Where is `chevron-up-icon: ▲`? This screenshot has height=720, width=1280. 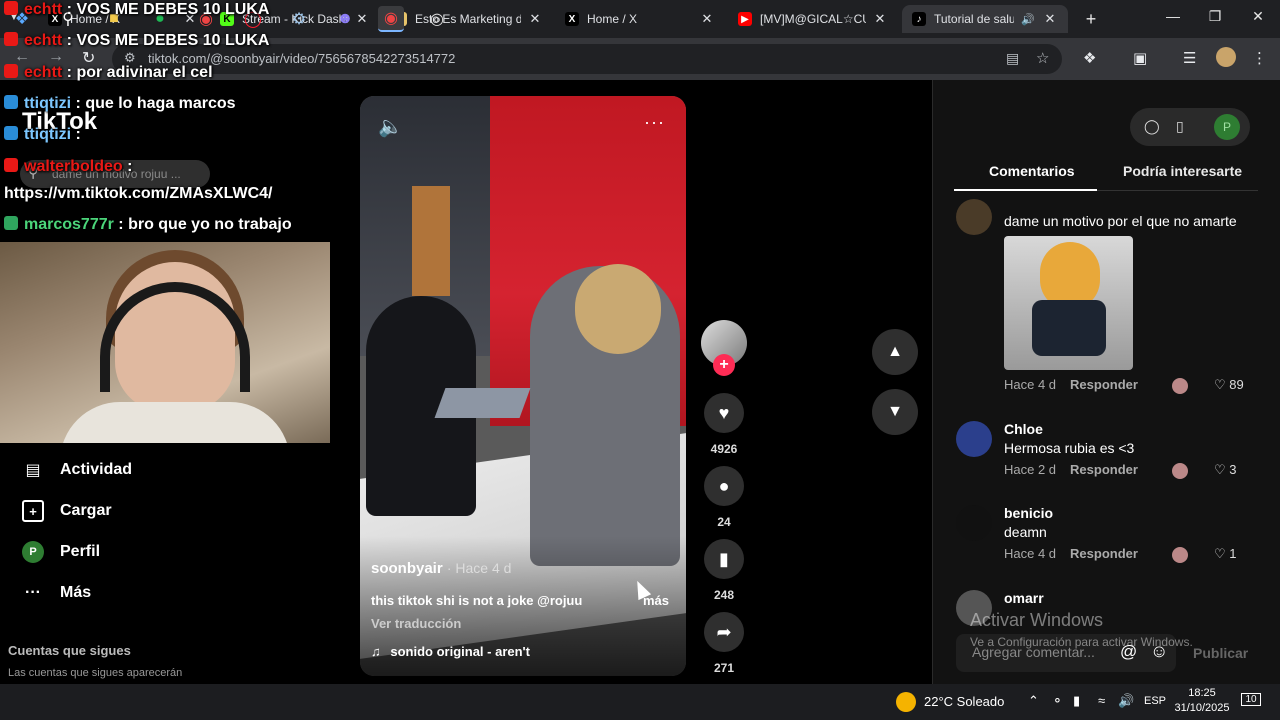
chevron-up-icon: ▲ is located at coordinates (895, 351).